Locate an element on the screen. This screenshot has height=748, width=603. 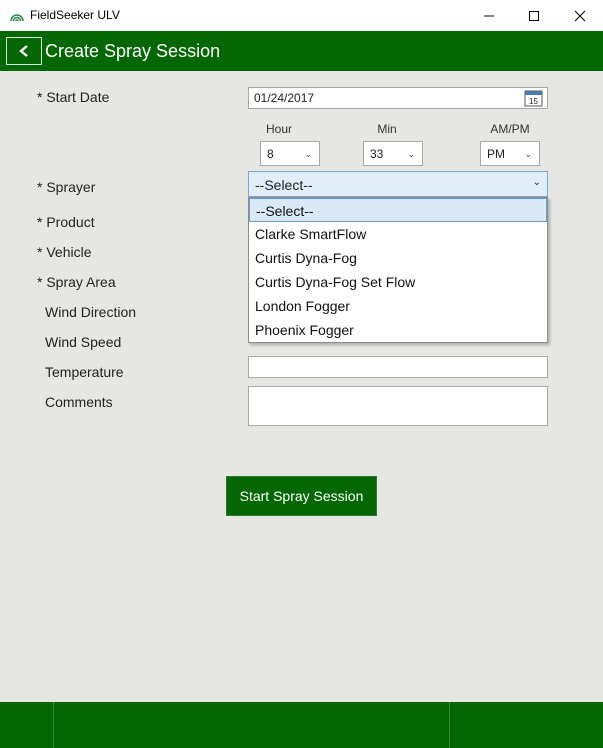
window-title: FieldSeeker ULV is located at coordinates (75, 15).